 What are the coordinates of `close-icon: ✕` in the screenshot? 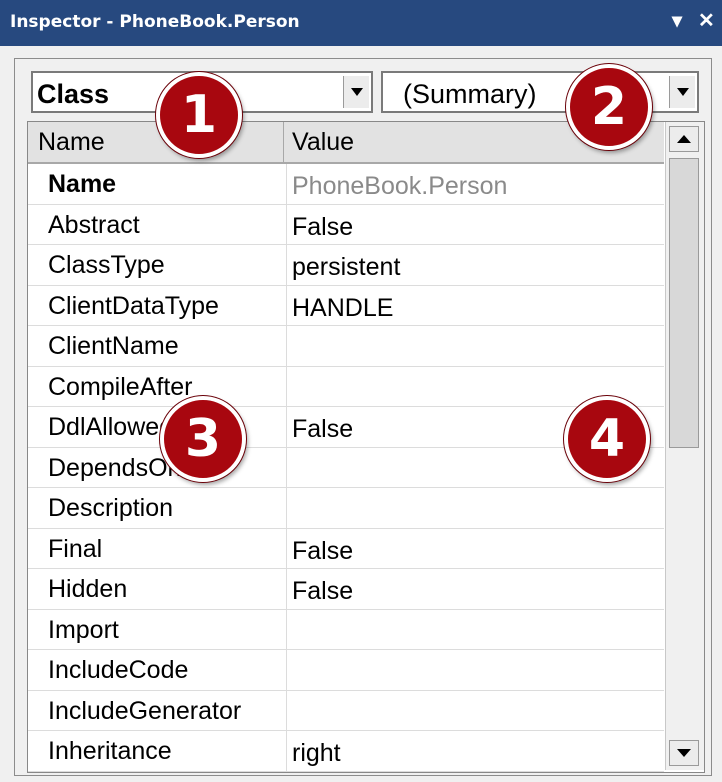 It's located at (706, 20).